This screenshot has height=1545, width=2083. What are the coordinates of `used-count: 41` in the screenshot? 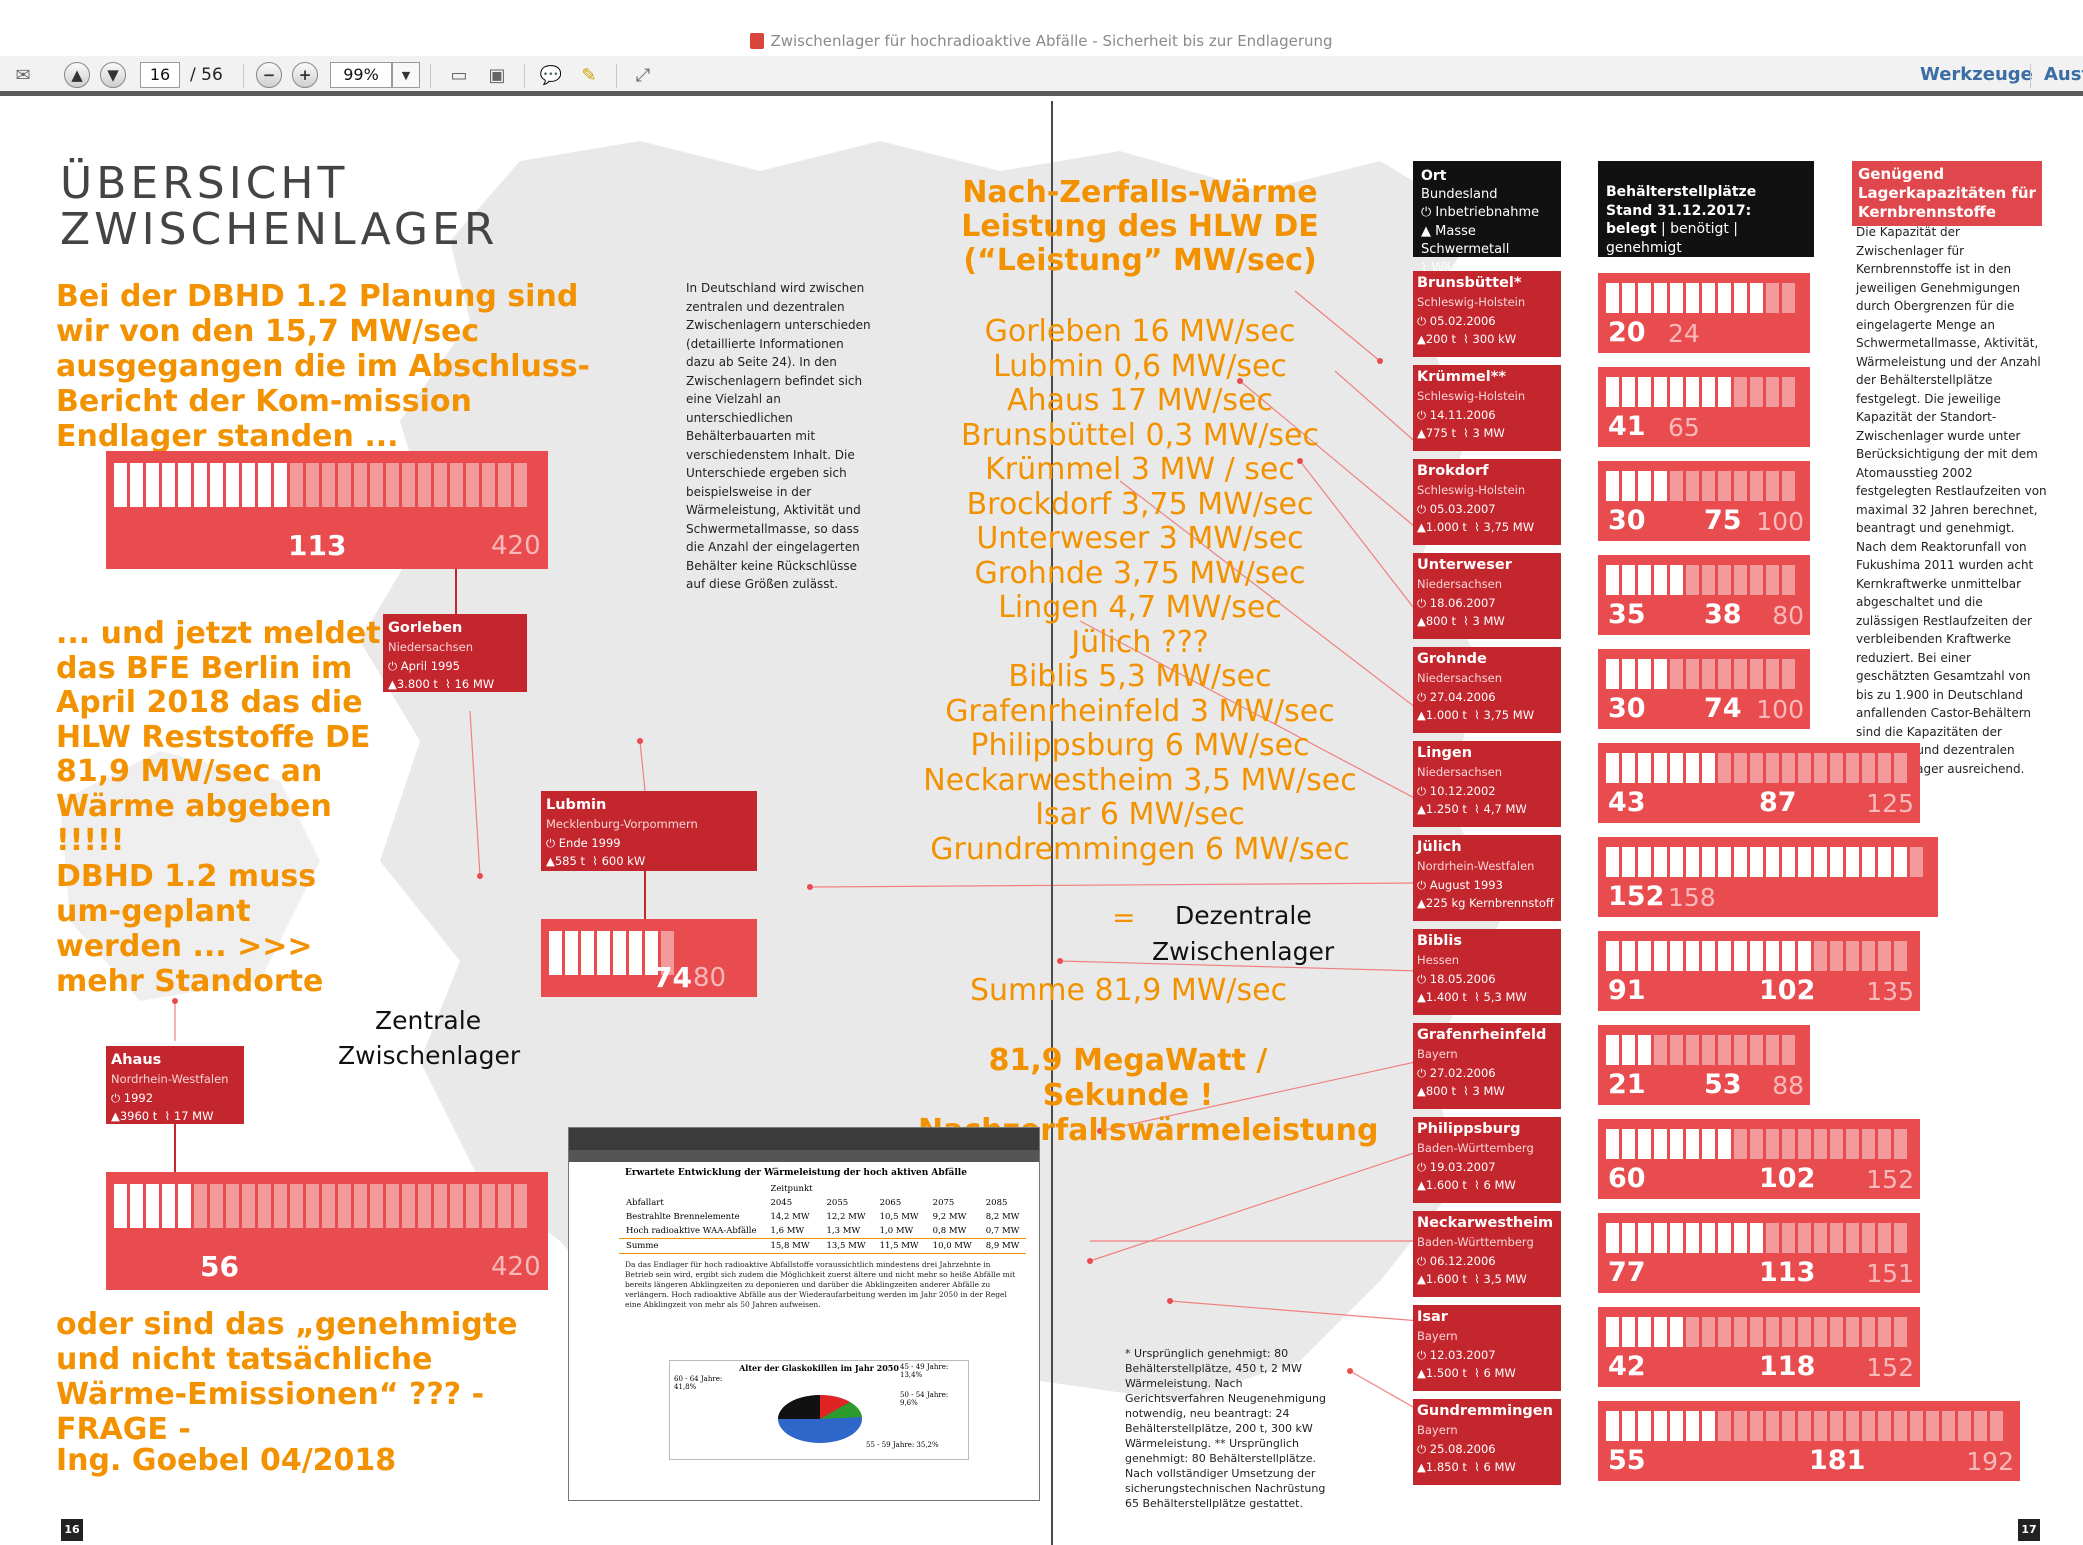 It's located at (1627, 426).